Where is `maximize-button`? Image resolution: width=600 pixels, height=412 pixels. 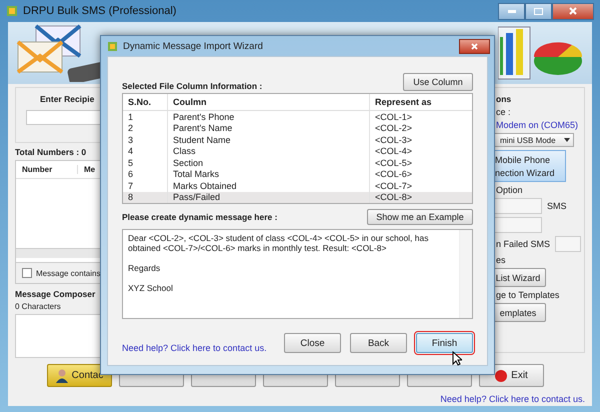 maximize-button is located at coordinates (538, 11).